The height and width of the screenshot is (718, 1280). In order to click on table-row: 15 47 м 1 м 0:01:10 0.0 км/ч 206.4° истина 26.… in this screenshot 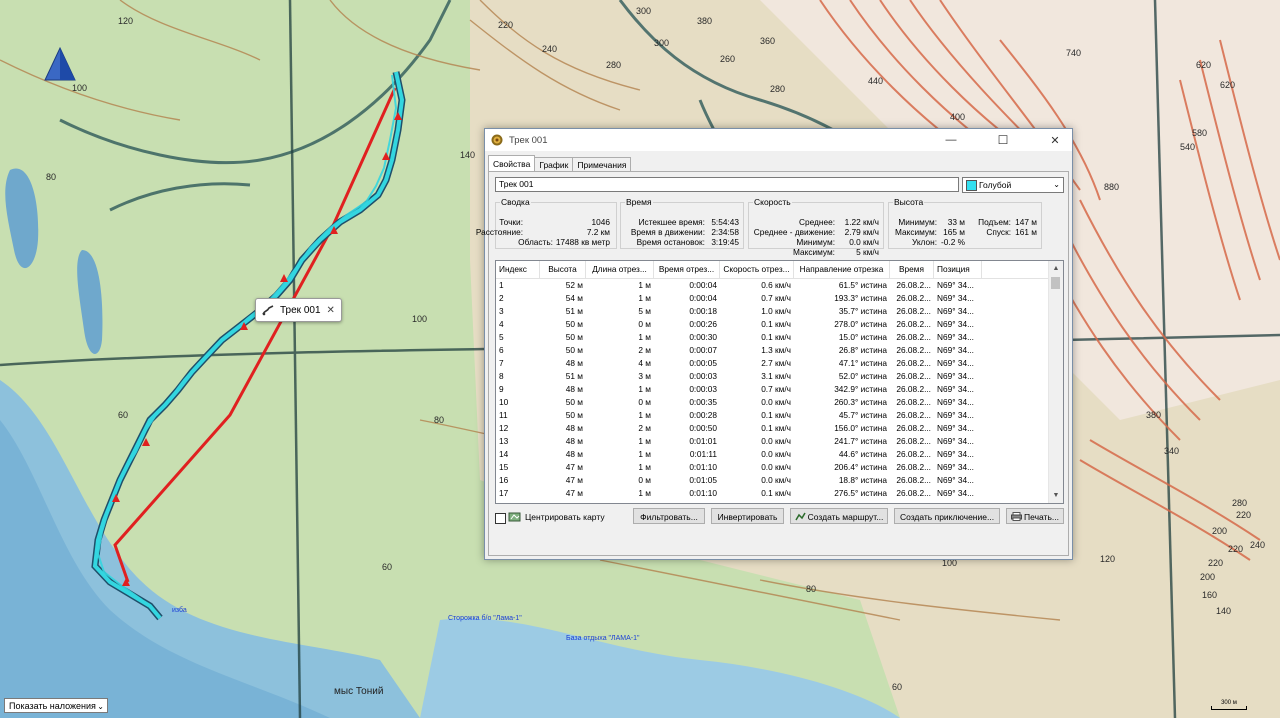, I will do `click(779, 467)`.